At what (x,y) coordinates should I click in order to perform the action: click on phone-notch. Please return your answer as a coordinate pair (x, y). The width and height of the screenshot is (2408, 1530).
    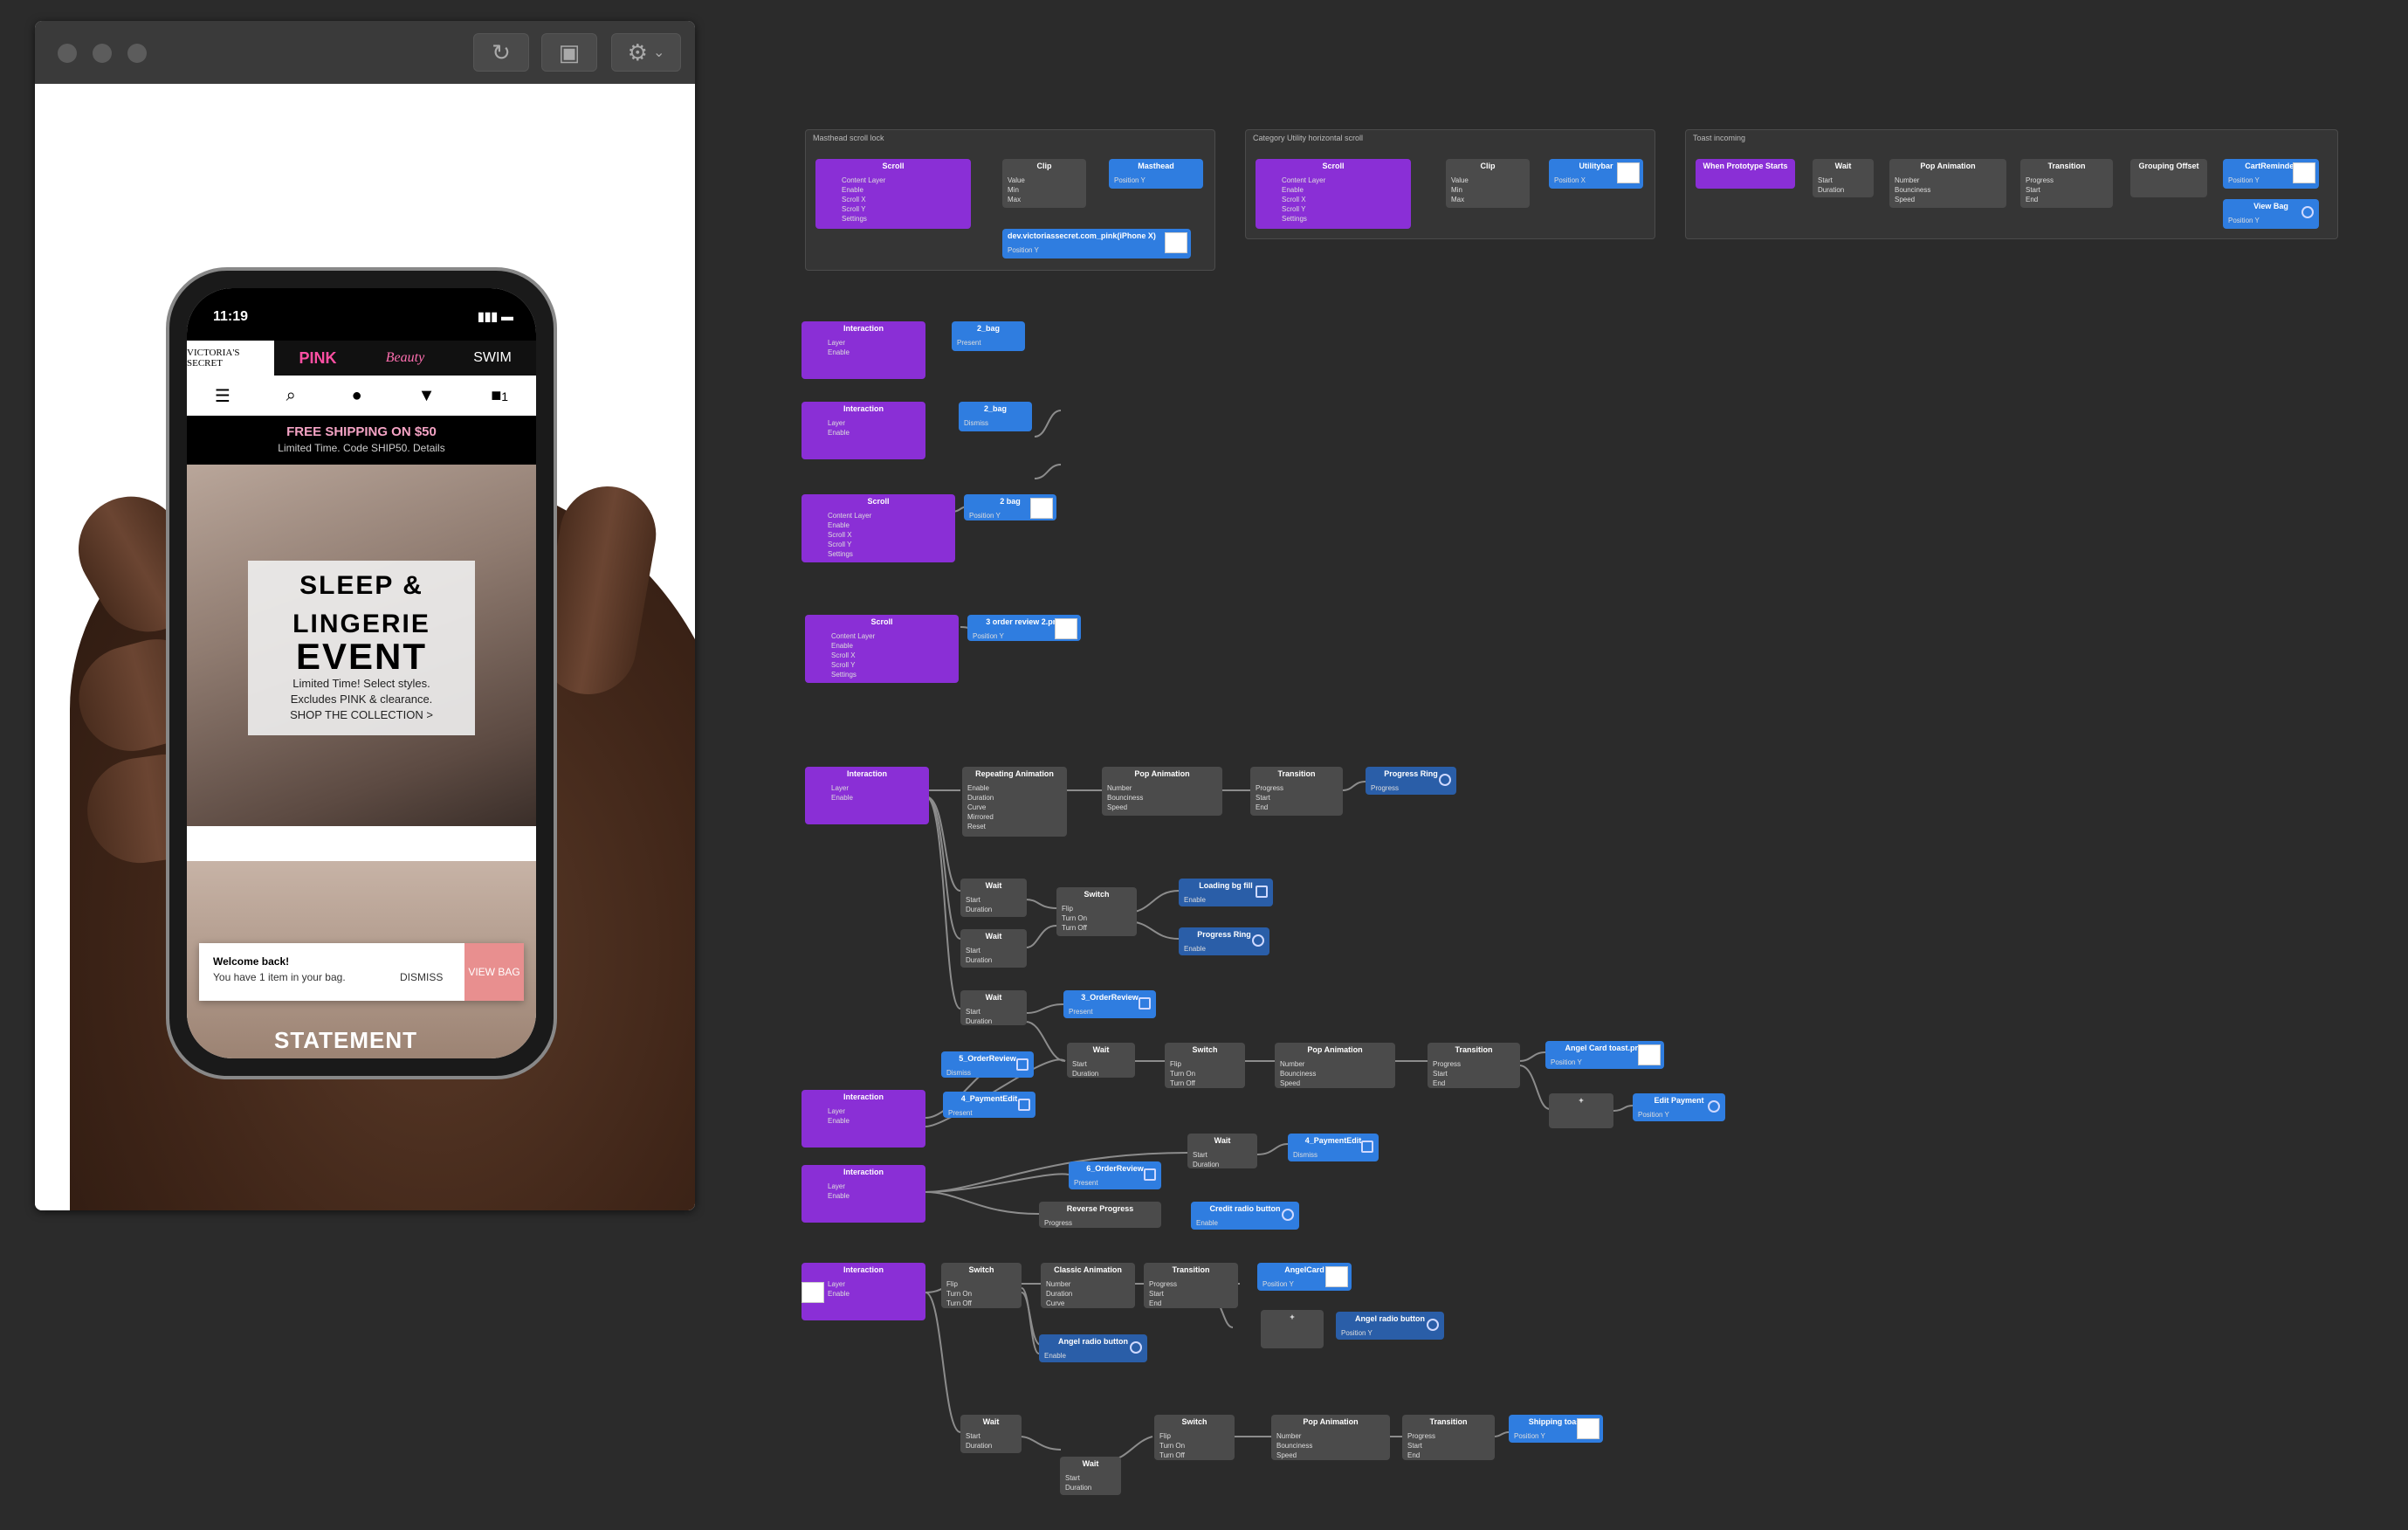
    Looking at the image, I should click on (361, 303).